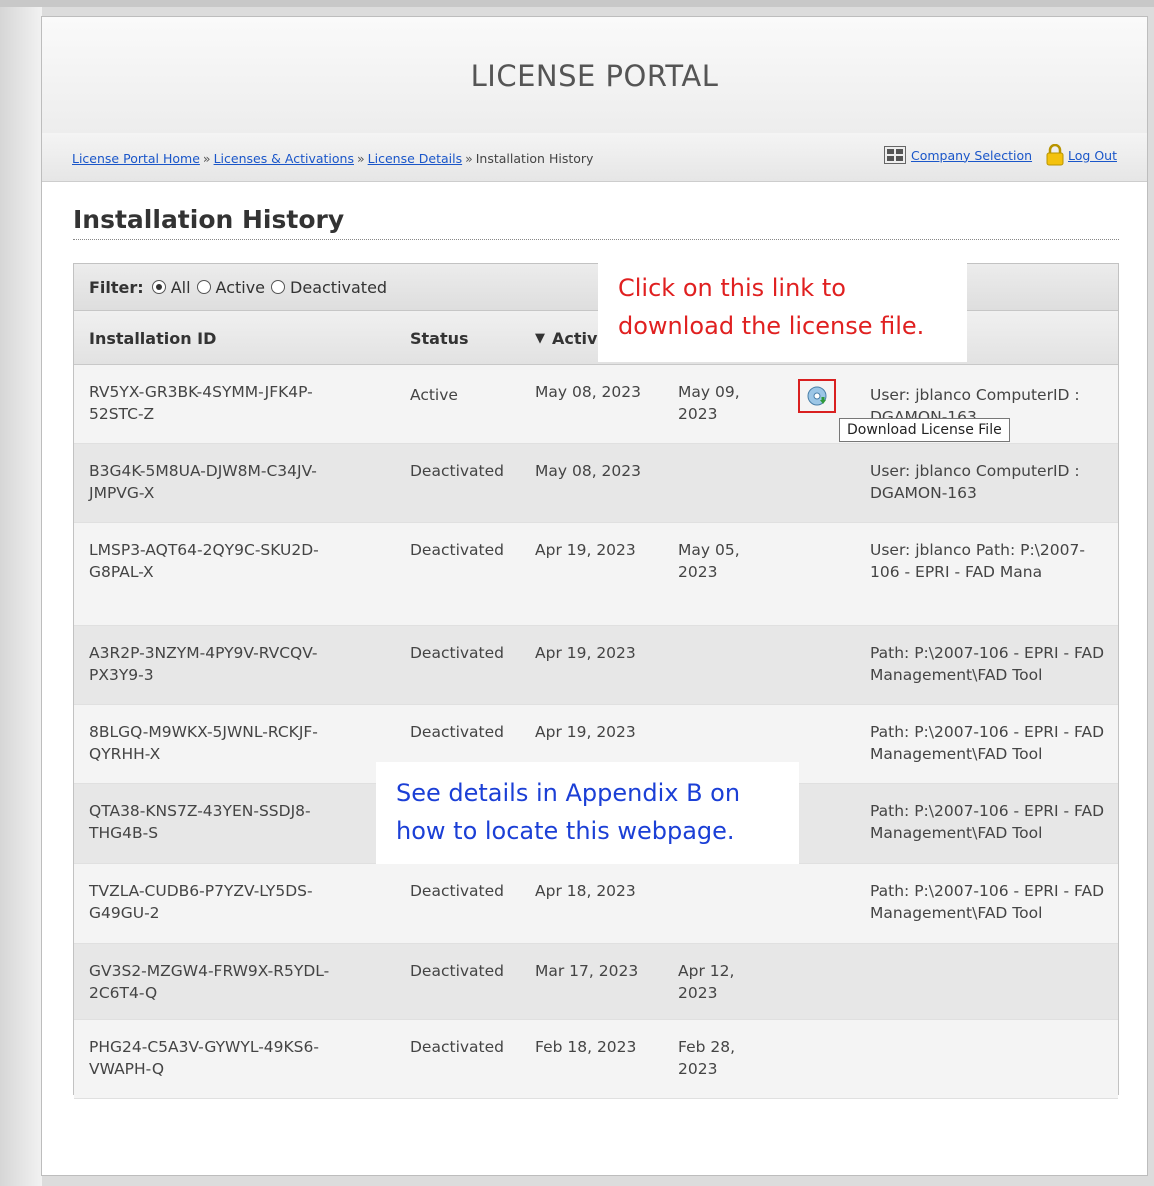  Describe the element at coordinates (709, 403) in the screenshot. I see `deactivated-date-cell: May 09, 2023` at that location.